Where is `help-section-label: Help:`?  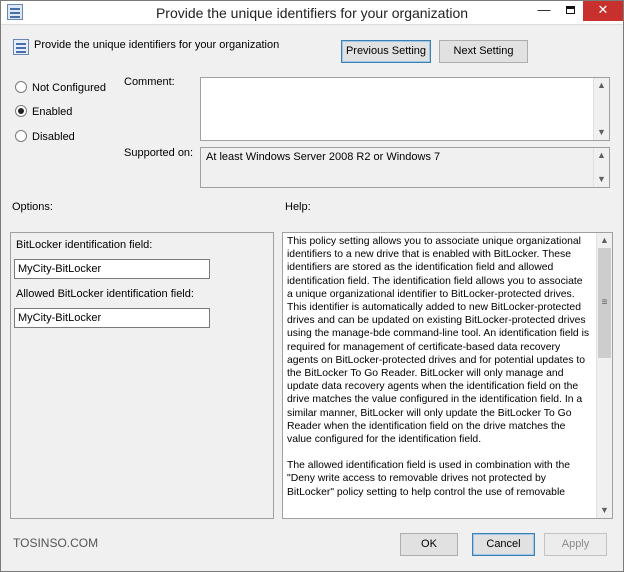
help-section-label: Help: is located at coordinates (298, 207).